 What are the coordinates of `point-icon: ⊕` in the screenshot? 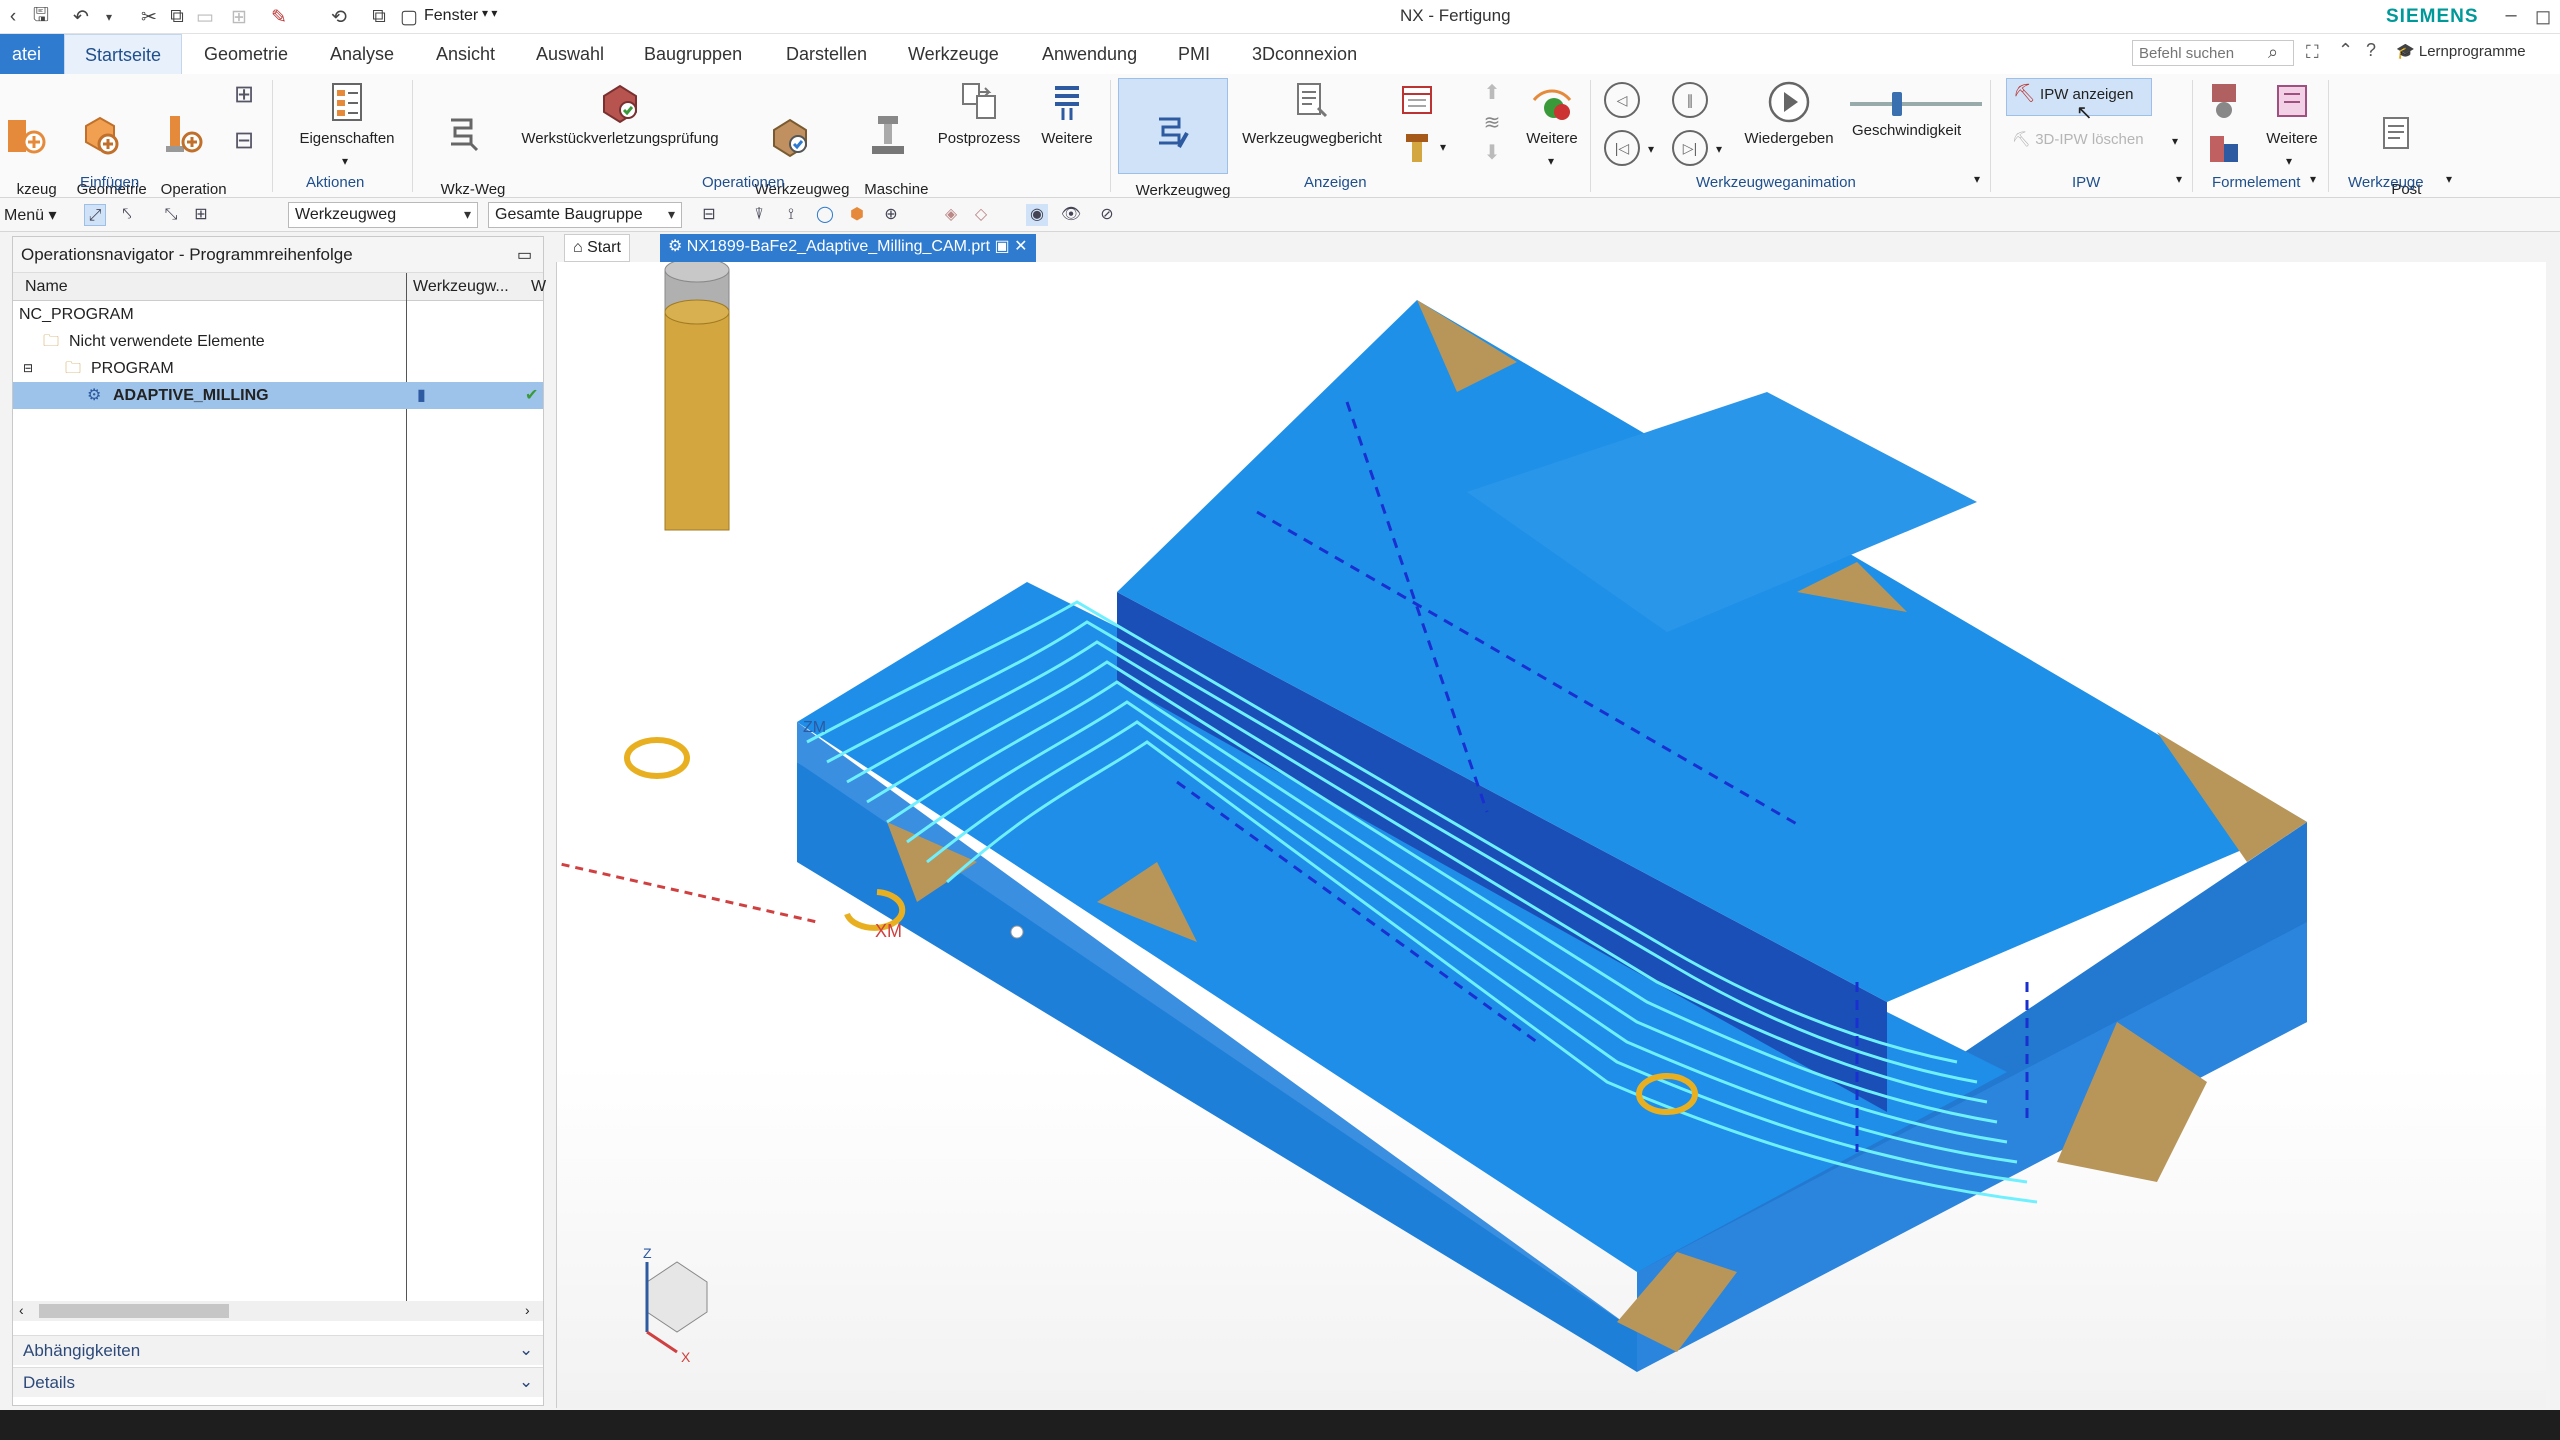 It's located at (891, 215).